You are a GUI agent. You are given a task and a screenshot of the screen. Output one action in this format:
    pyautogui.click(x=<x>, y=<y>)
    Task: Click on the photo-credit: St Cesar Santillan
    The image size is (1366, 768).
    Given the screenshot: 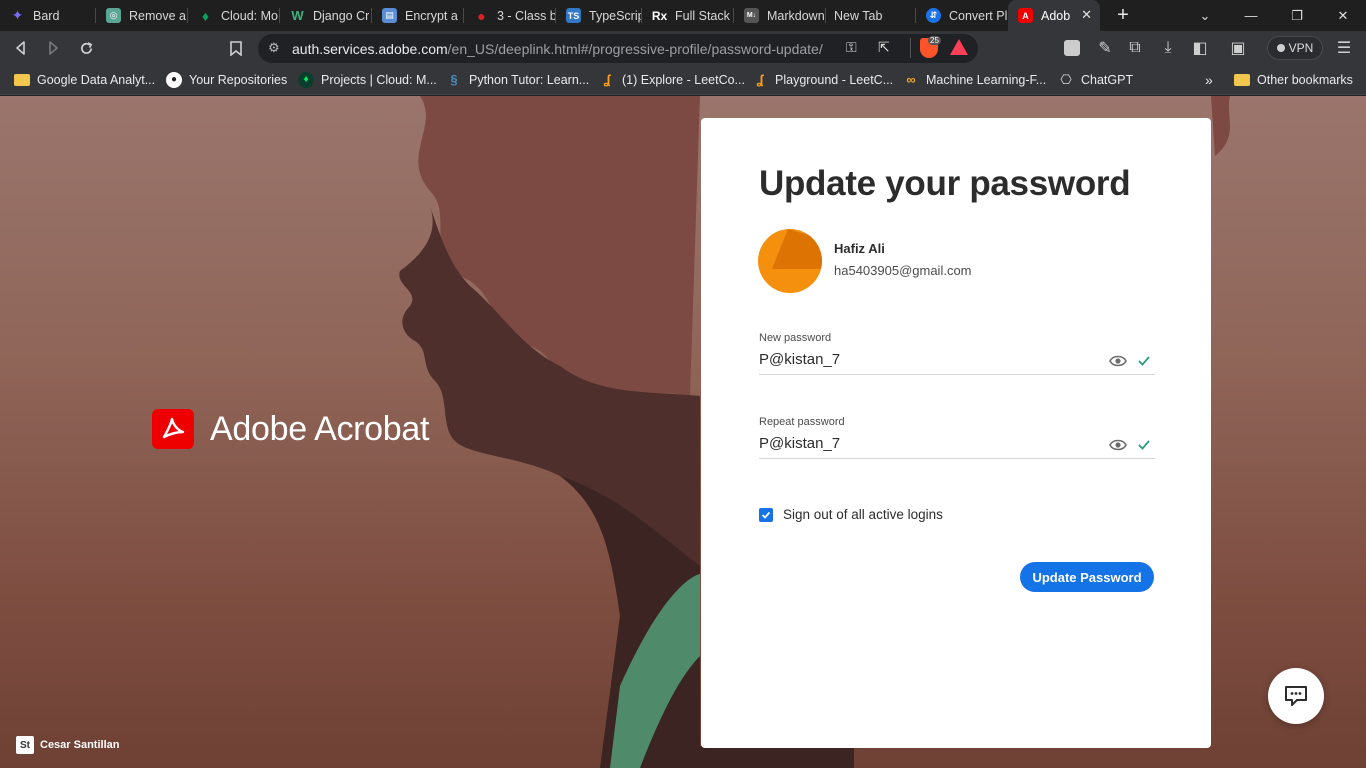 What is the action you would take?
    pyautogui.click(x=67, y=745)
    